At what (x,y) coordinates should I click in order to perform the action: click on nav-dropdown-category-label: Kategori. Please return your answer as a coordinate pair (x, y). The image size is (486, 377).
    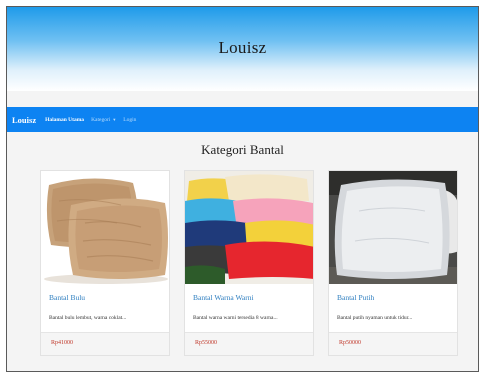
    Looking at the image, I should click on (101, 119).